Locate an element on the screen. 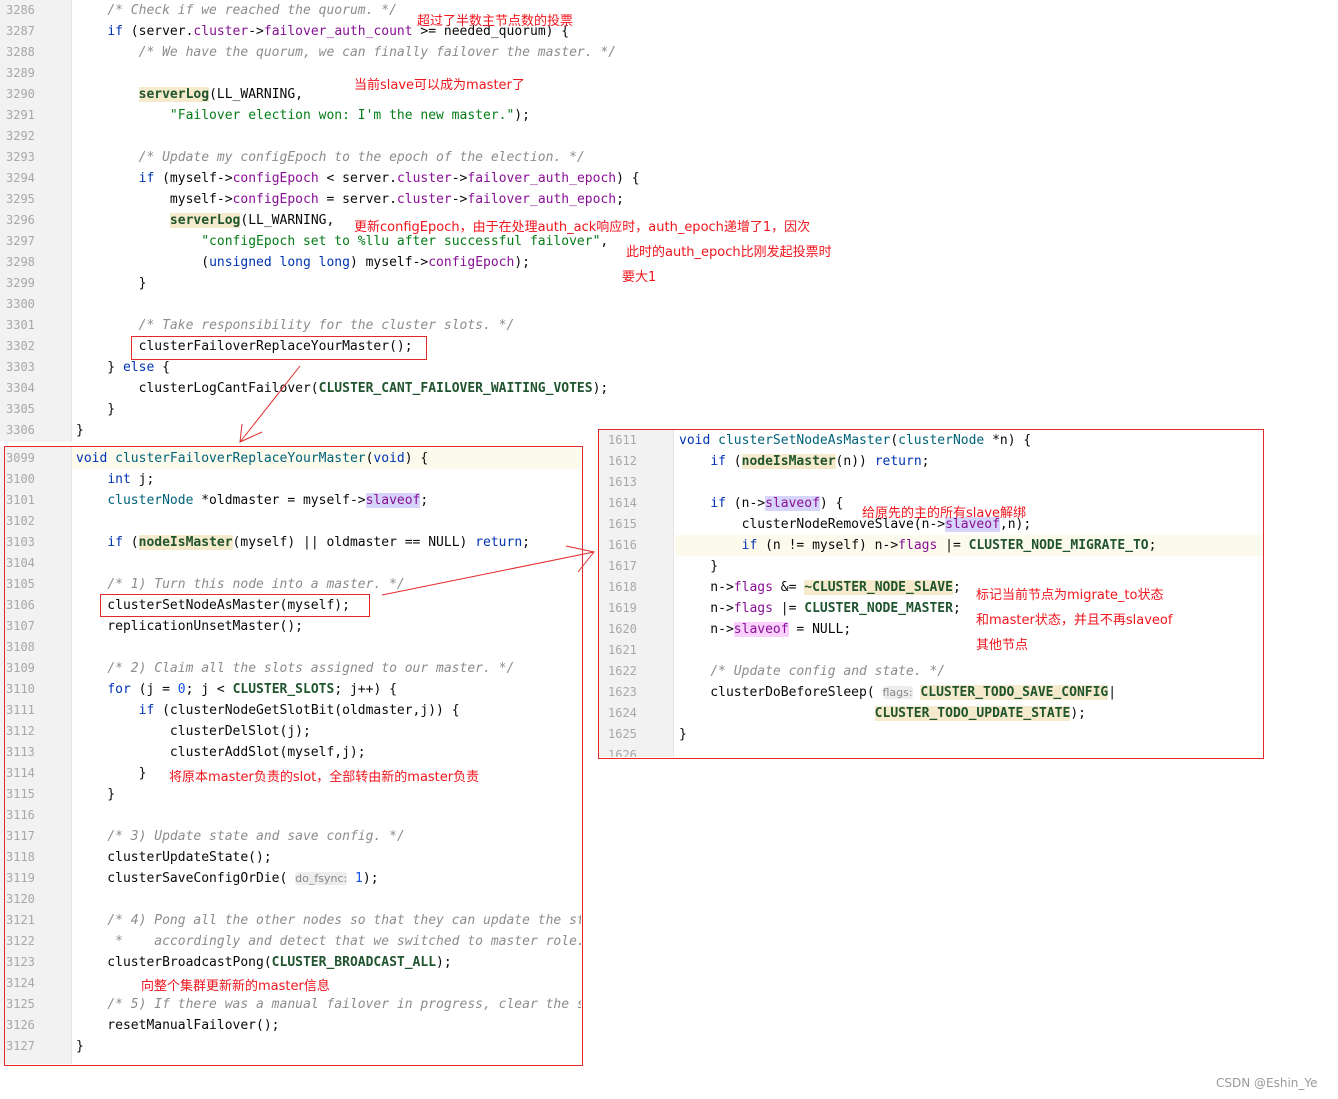 This screenshot has width=1338, height=1099. arrow-to-set-master-function is located at coordinates (488, 573).